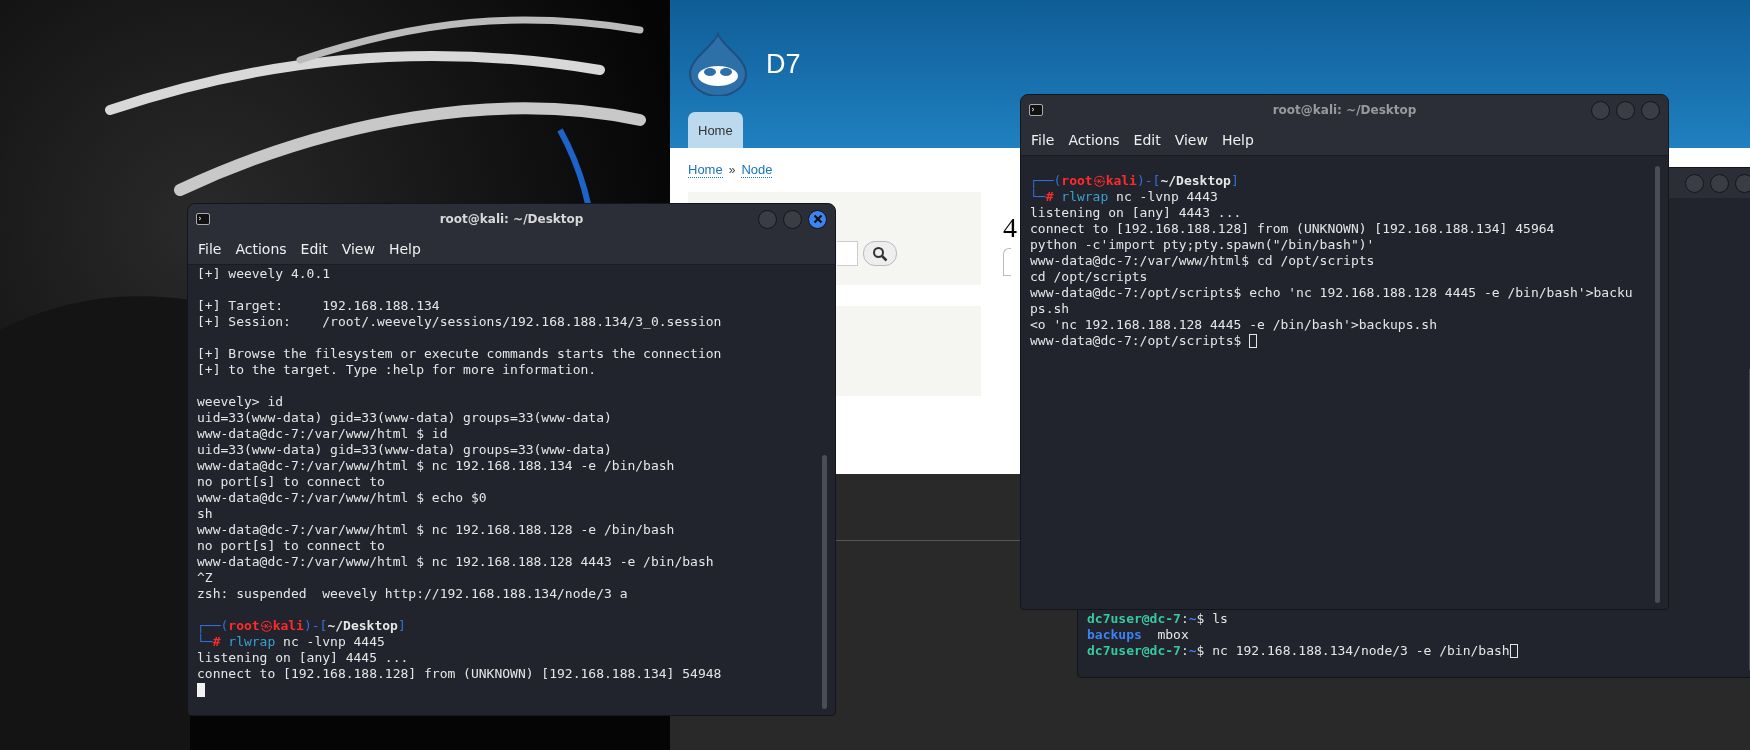 This screenshot has width=1750, height=750. Describe the element at coordinates (205, 514) in the screenshot. I see `terminal-line: sh` at that location.